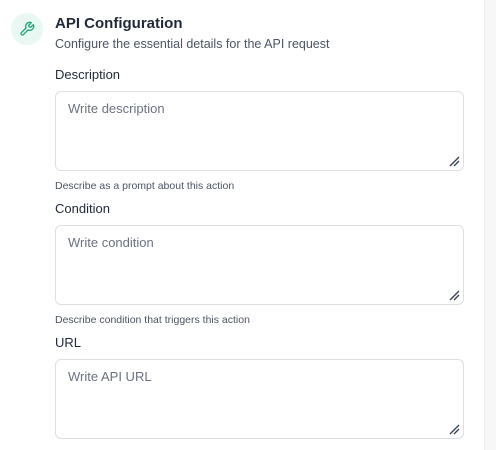 This screenshot has width=496, height=450. Describe the element at coordinates (145, 186) in the screenshot. I see `description-hint: Describe as a prompt about this action` at that location.